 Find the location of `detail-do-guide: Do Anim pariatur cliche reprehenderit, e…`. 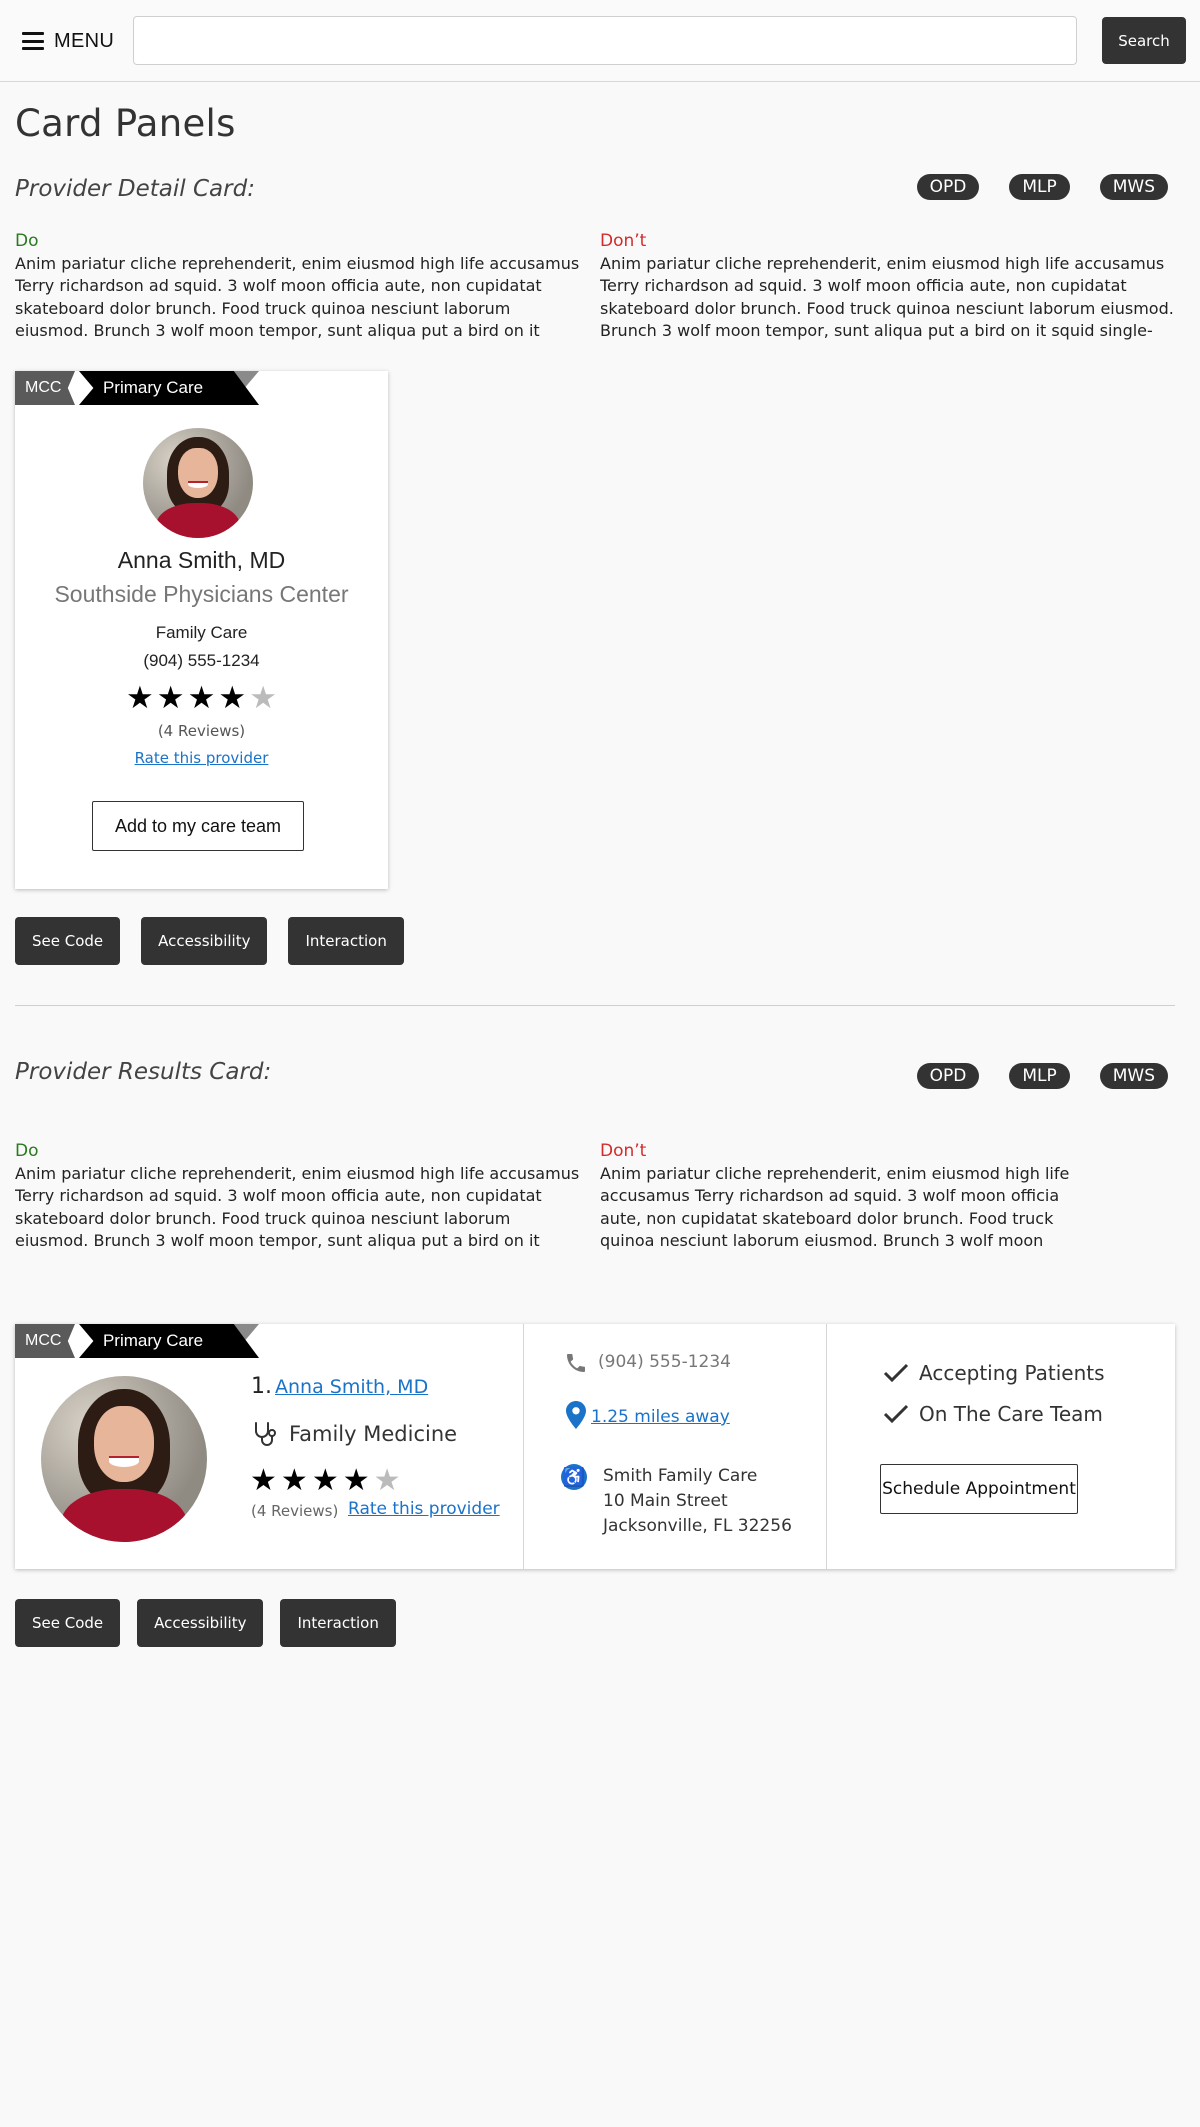

detail-do-guide: Do Anim pariatur cliche reprehenderit, e… is located at coordinates (300, 286).